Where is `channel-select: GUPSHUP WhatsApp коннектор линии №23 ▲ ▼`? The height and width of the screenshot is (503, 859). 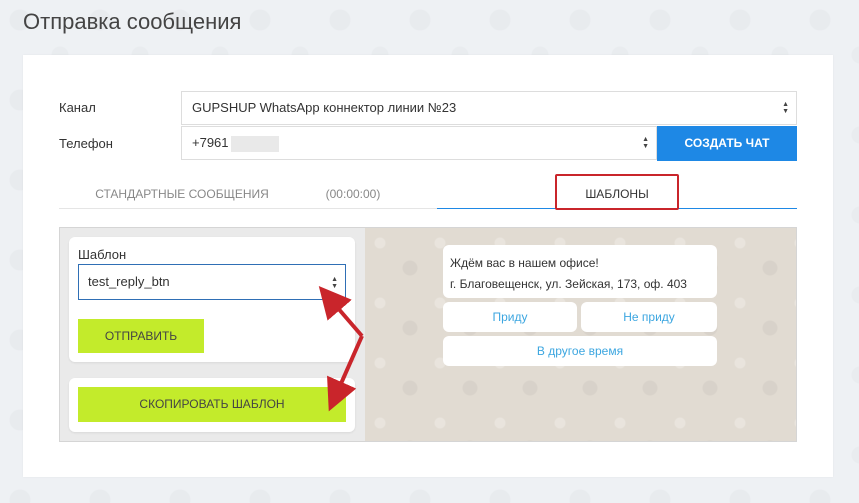 channel-select: GUPSHUP WhatsApp коннектор линии №23 ▲ ▼ is located at coordinates (489, 108).